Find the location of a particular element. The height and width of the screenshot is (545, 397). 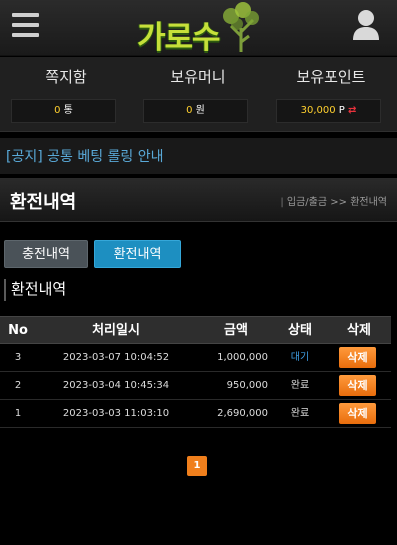

wallet-messages: 쪽지함 0 통 is located at coordinates (66, 94).